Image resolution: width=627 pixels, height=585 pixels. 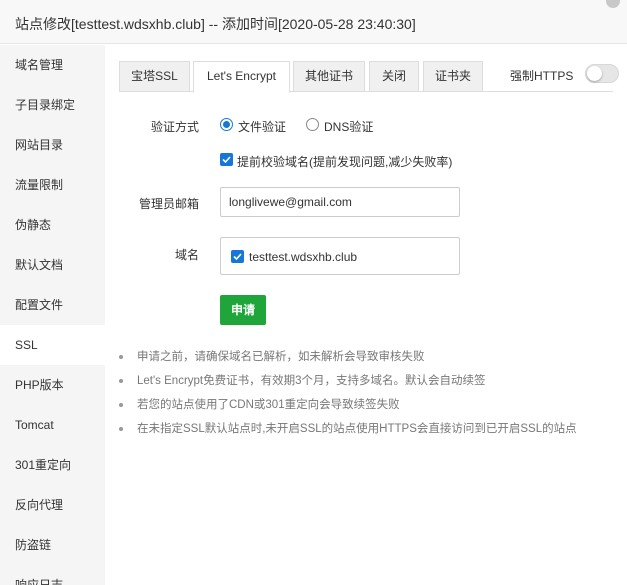 I want to click on sidebar-item-config-file: 配置文件, so click(x=52, y=305).